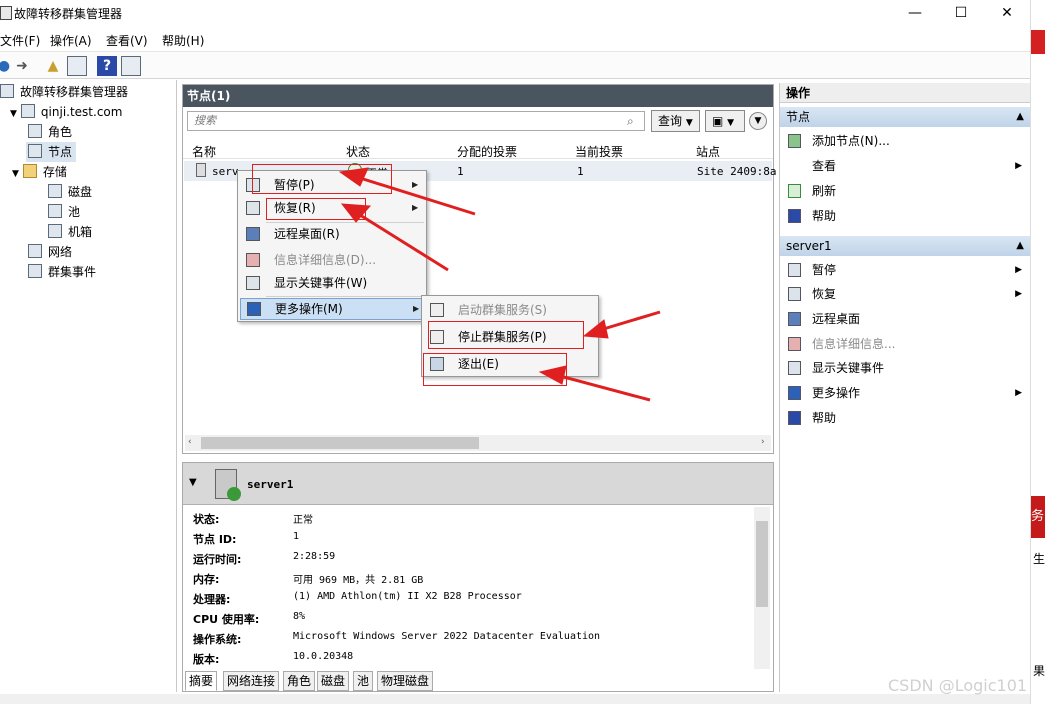 Image resolution: width=1045 pixels, height=704 pixels. What do you see at coordinates (1039, 671) in the screenshot?
I see `side-text-fragment-2: 果` at bounding box center [1039, 671].